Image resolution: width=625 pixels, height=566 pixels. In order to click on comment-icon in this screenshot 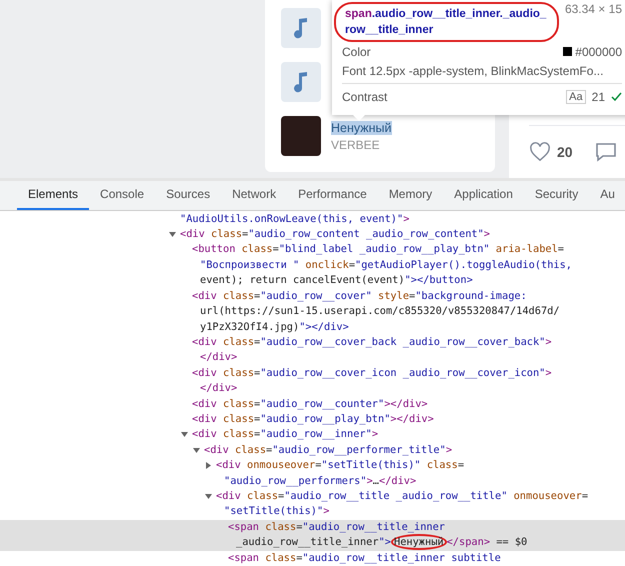, I will do `click(605, 152)`.